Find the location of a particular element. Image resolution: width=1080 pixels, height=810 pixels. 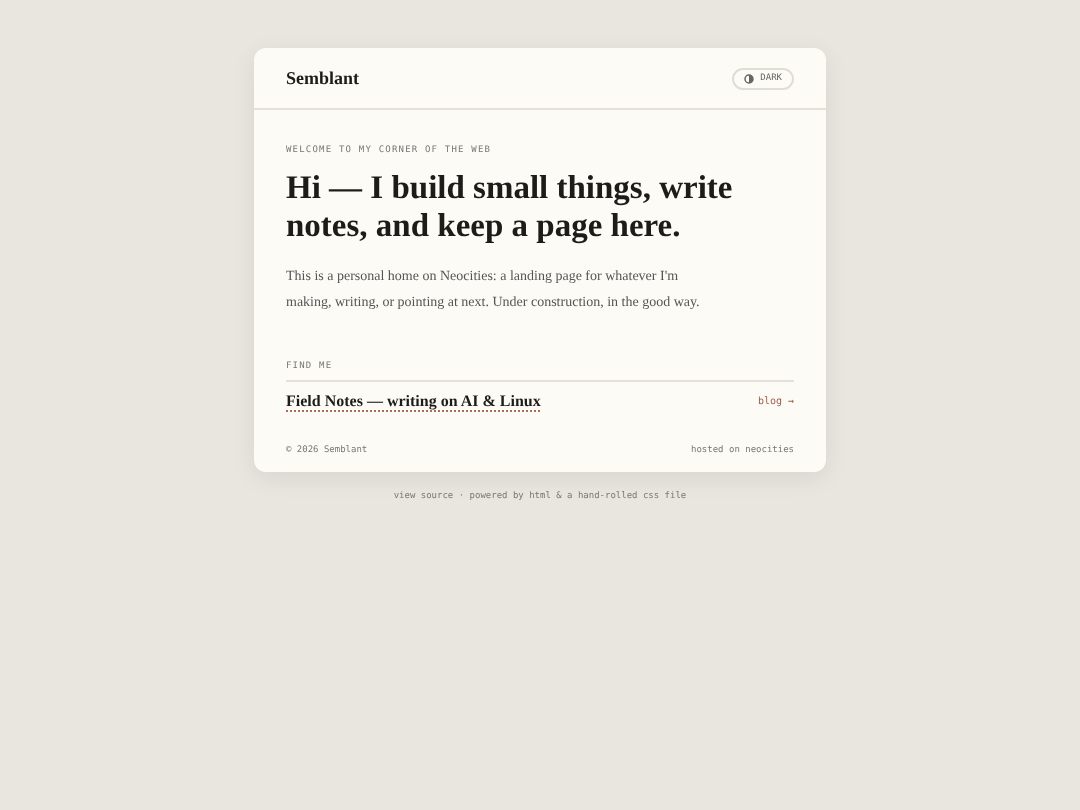

heading: Hi — I build small things, write notes, and keep a page here. is located at coordinates (510, 206).